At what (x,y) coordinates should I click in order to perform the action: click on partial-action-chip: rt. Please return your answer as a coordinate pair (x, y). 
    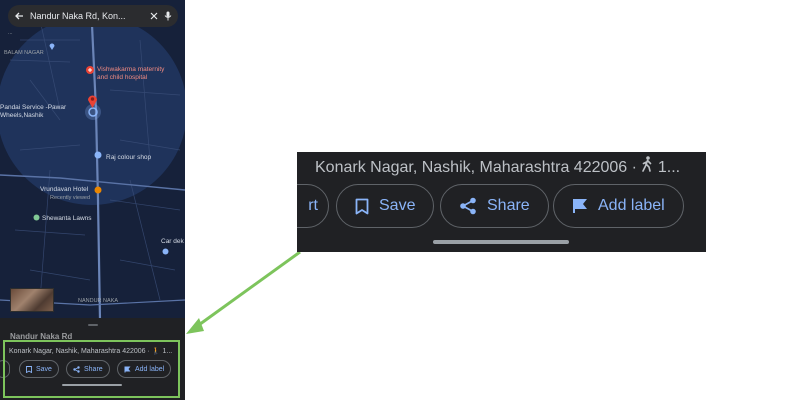
    Looking at the image, I should click on (313, 206).